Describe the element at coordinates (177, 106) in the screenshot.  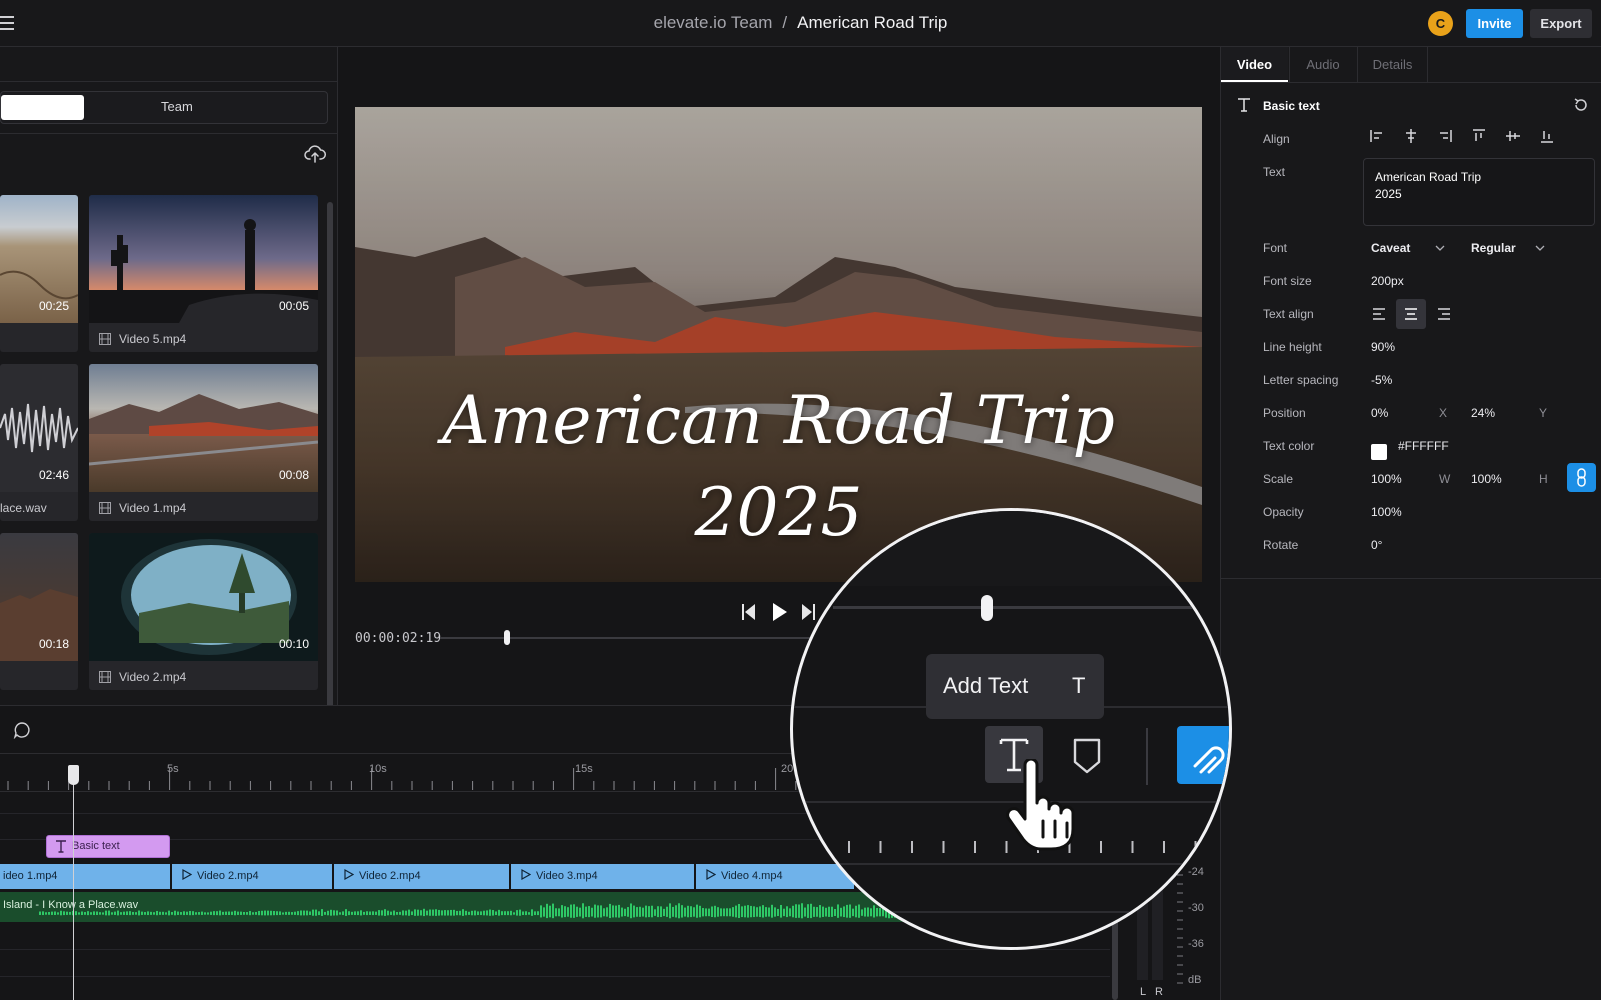
I see `segment-team: Team` at that location.